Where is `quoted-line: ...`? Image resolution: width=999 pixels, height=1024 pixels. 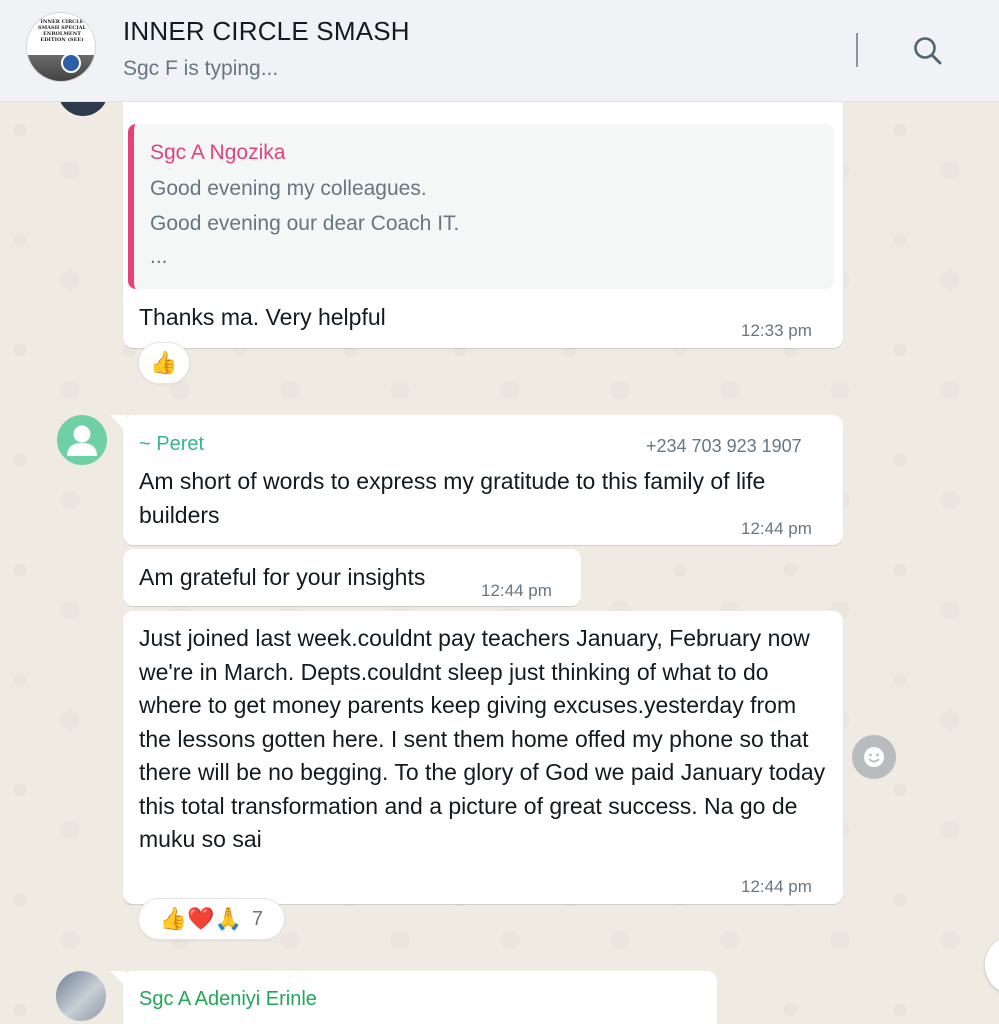 quoted-line: ... is located at coordinates (159, 256).